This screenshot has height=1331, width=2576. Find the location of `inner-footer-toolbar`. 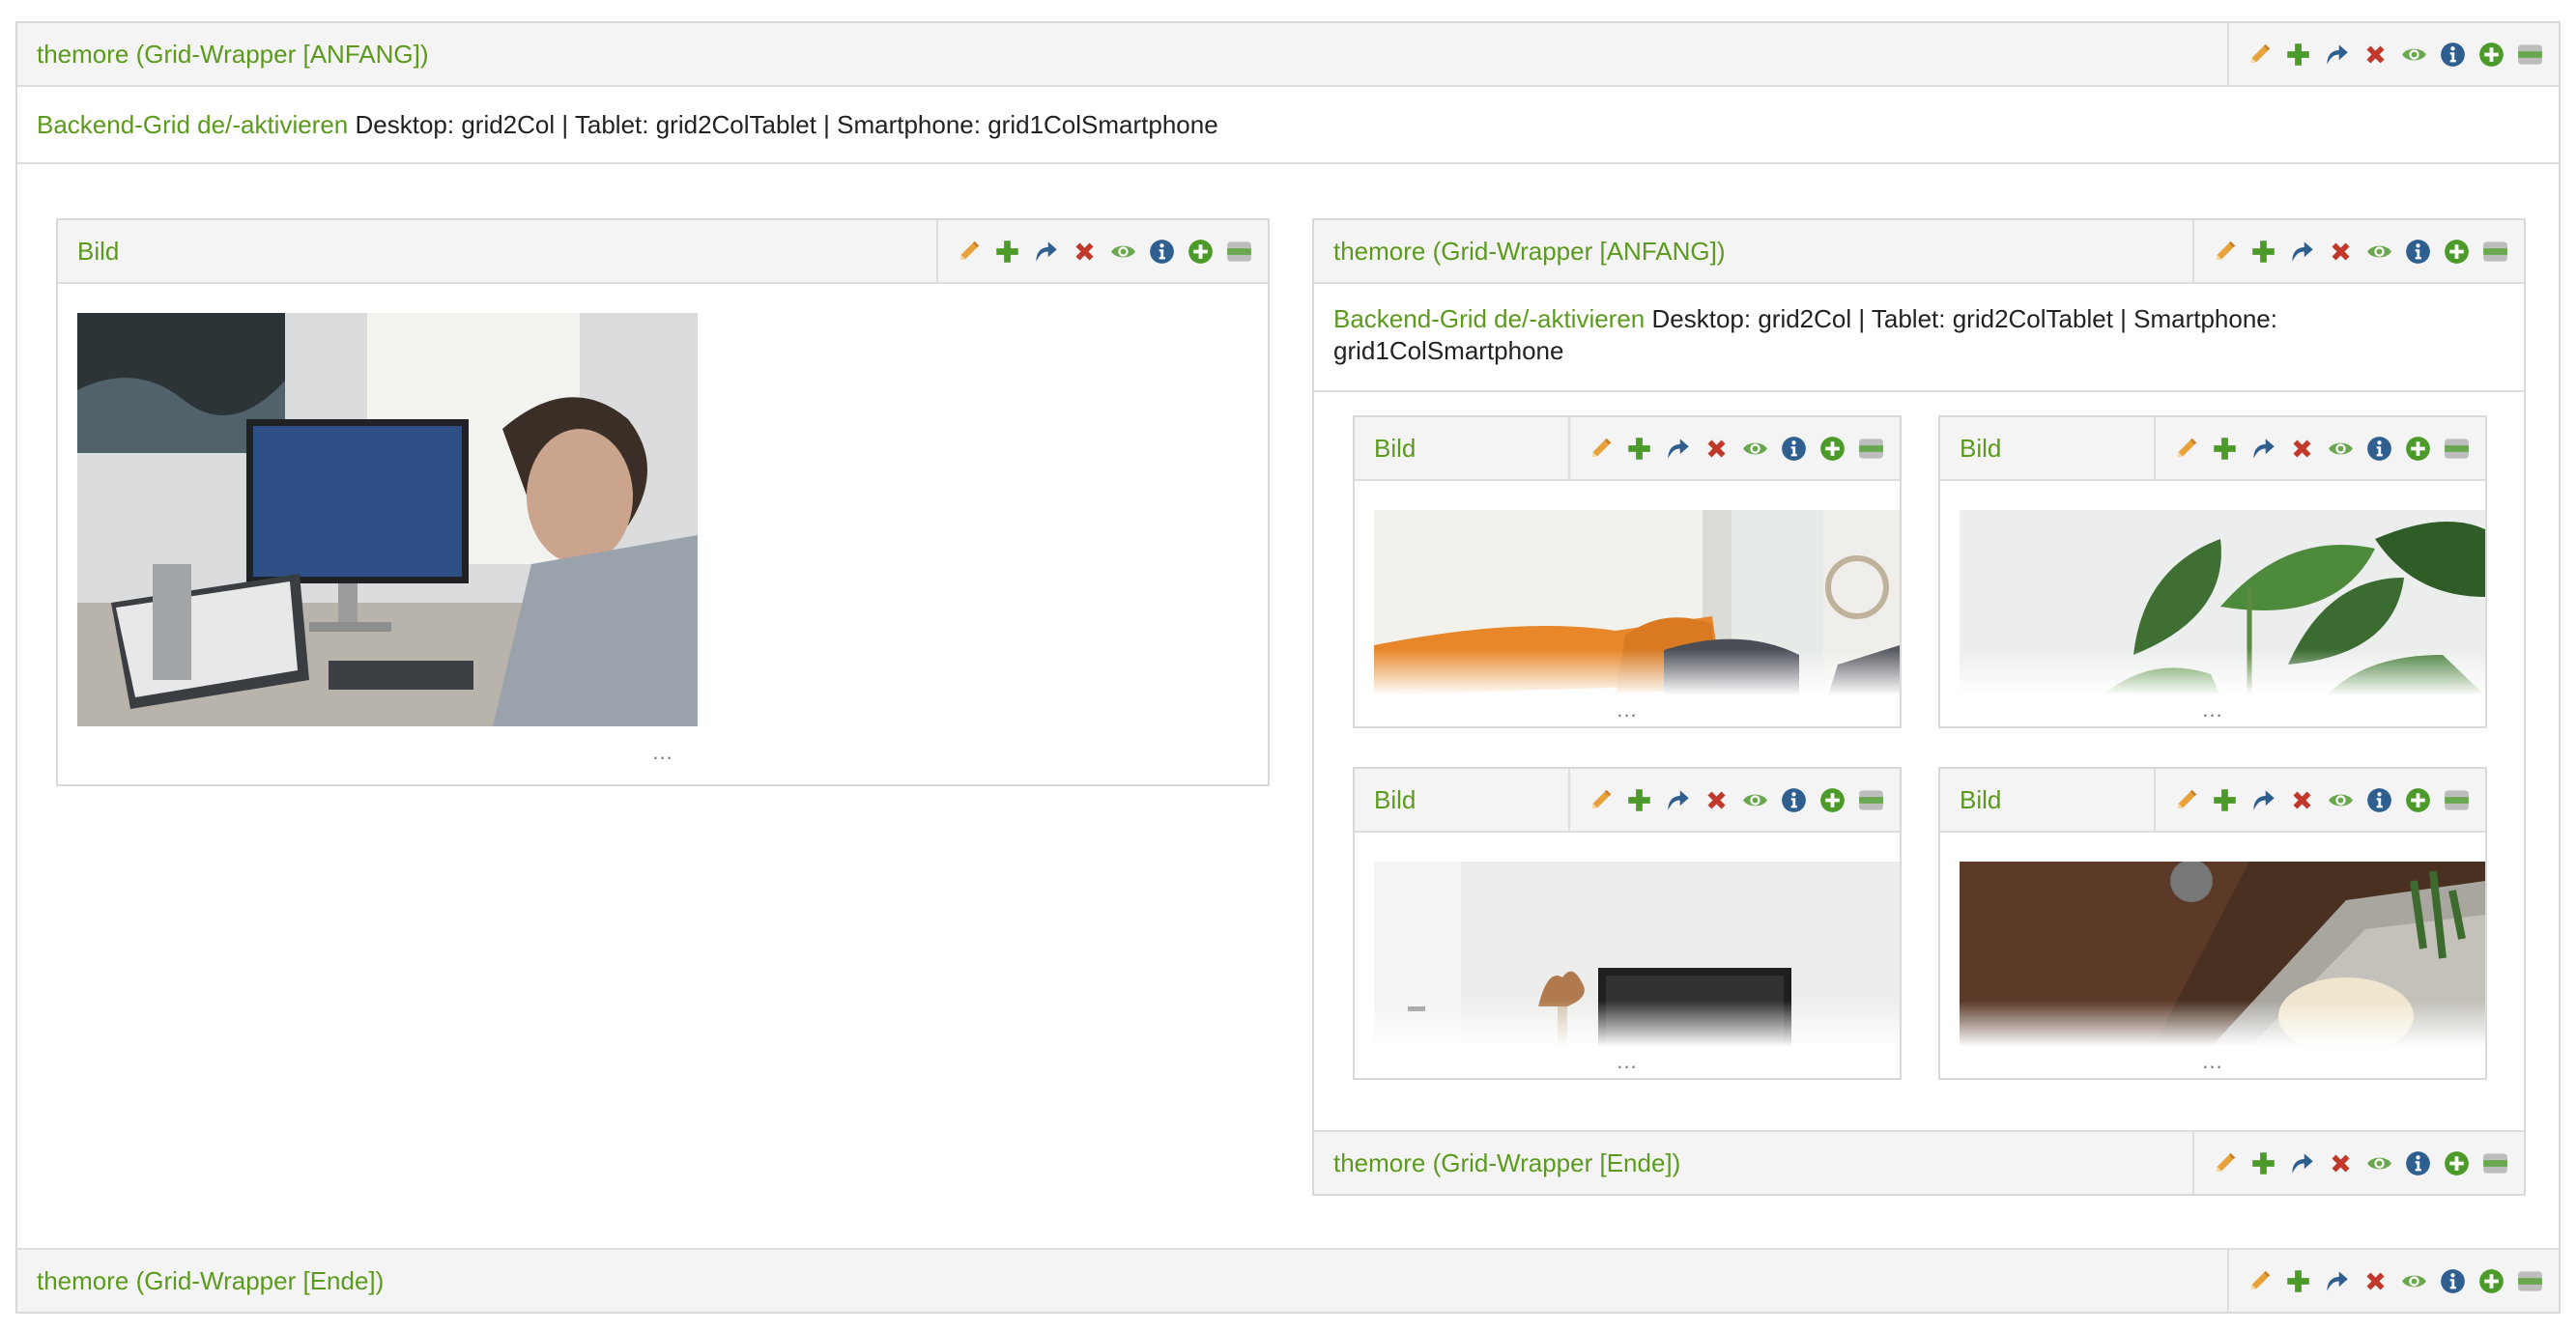

inner-footer-toolbar is located at coordinates (2358, 1163).